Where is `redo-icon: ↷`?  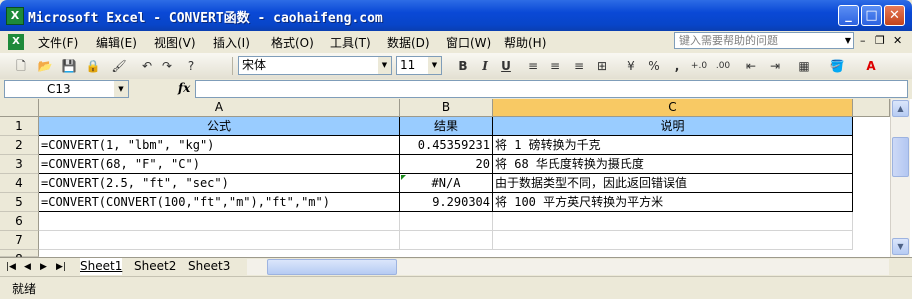 redo-icon: ↷ is located at coordinates (167, 66).